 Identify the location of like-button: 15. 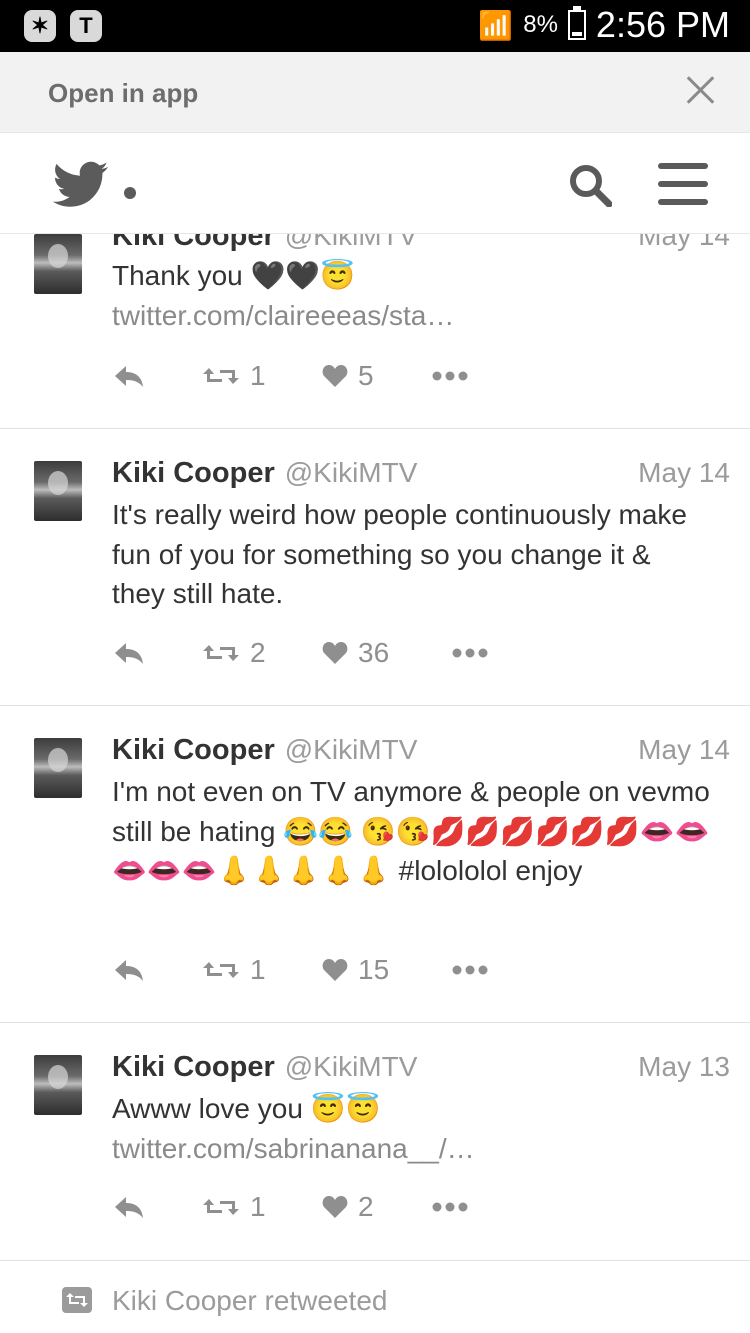
(387, 970).